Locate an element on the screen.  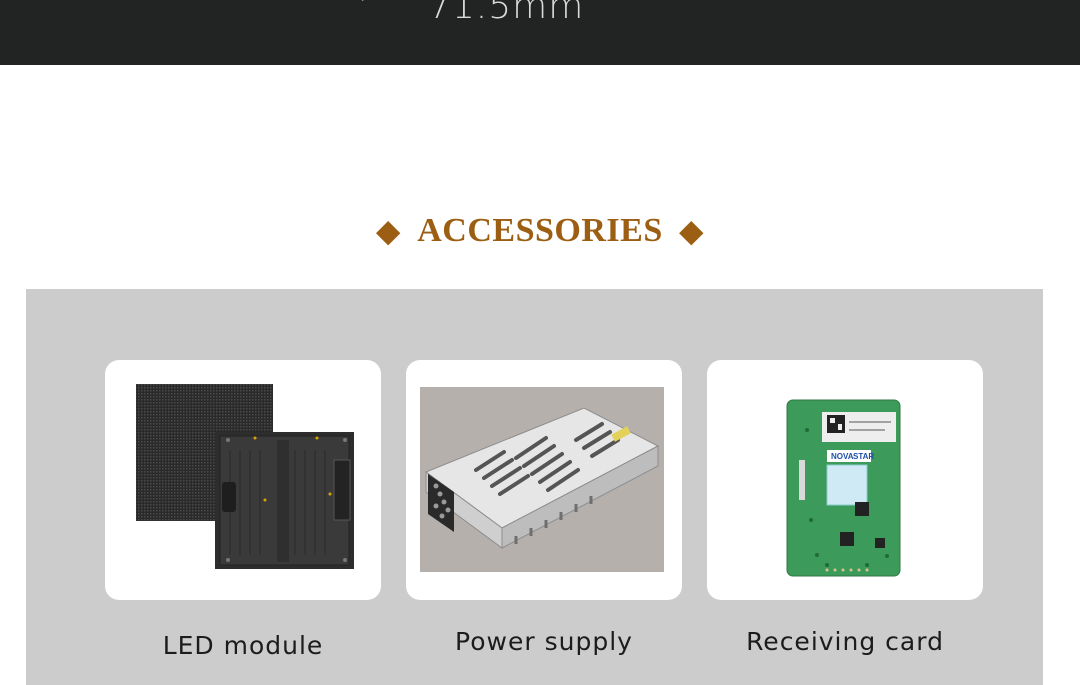
power-supply-card is located at coordinates (544, 480).